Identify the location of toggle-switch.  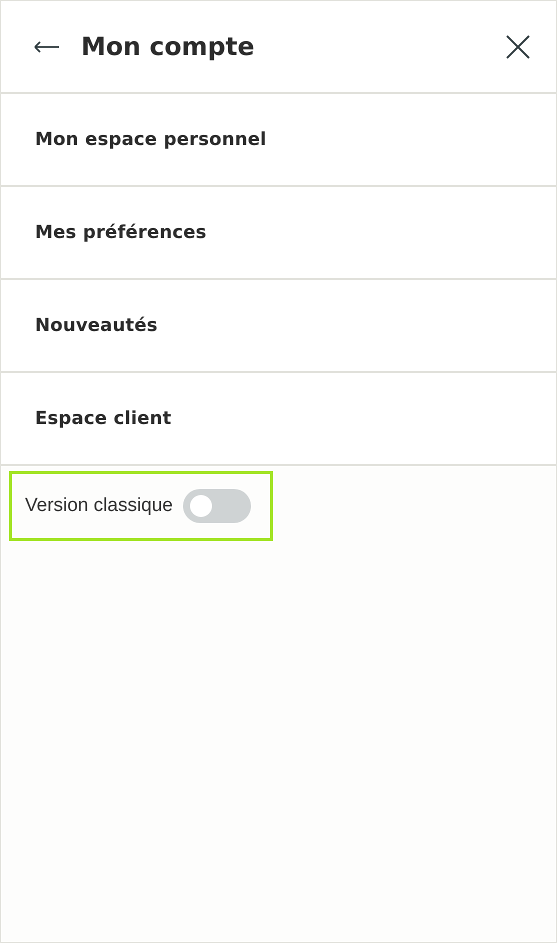
(216, 506).